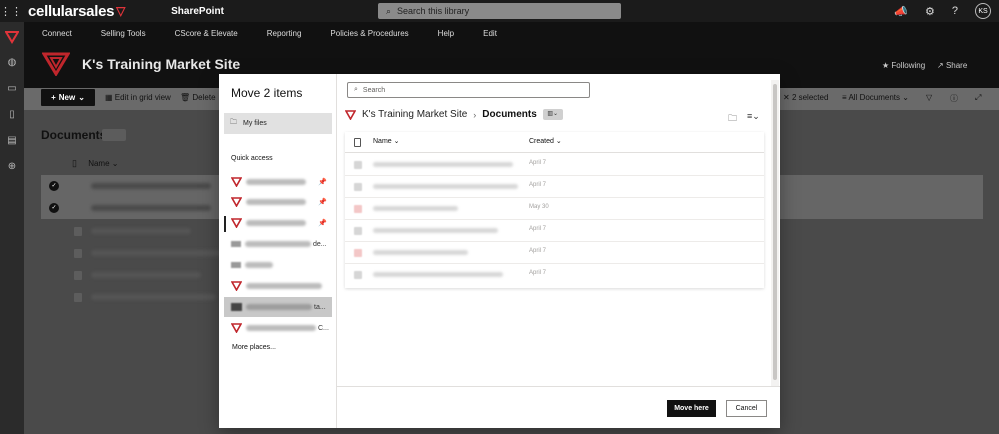 This screenshot has height=434, width=999. What do you see at coordinates (114, 135) in the screenshot?
I see `library-view-selector` at bounding box center [114, 135].